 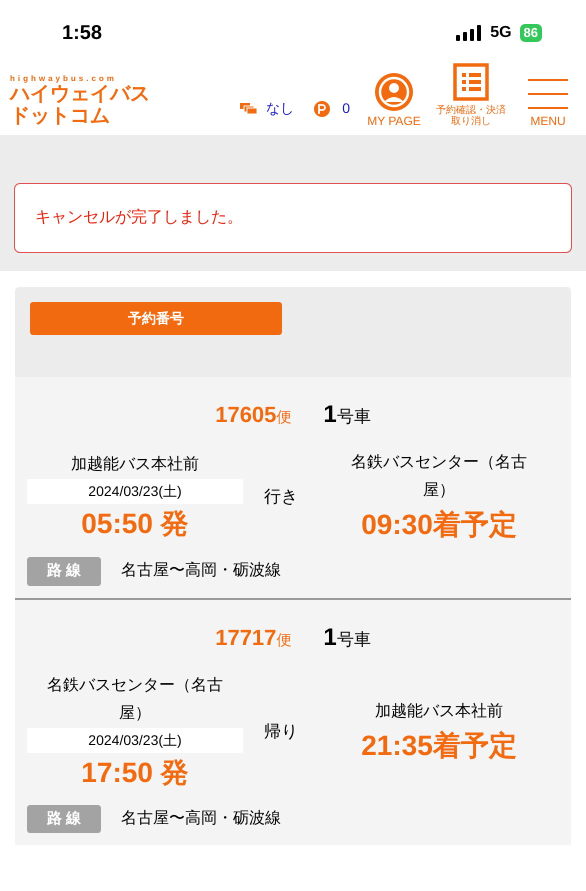 I want to click on reservation-number-label: 予約番号, so click(x=156, y=318).